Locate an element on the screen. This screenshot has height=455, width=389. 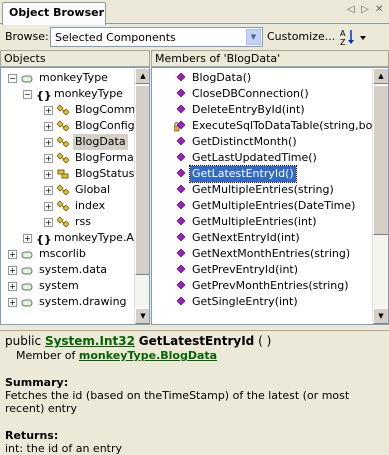
svg-text: A is located at coordinates (343, 33).